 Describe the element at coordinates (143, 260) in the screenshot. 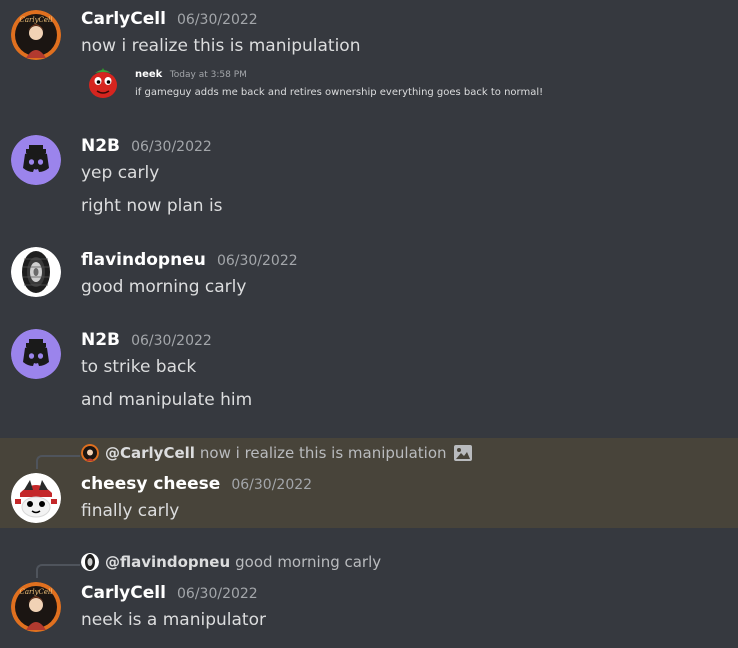

I see `username: flavindopneu` at that location.